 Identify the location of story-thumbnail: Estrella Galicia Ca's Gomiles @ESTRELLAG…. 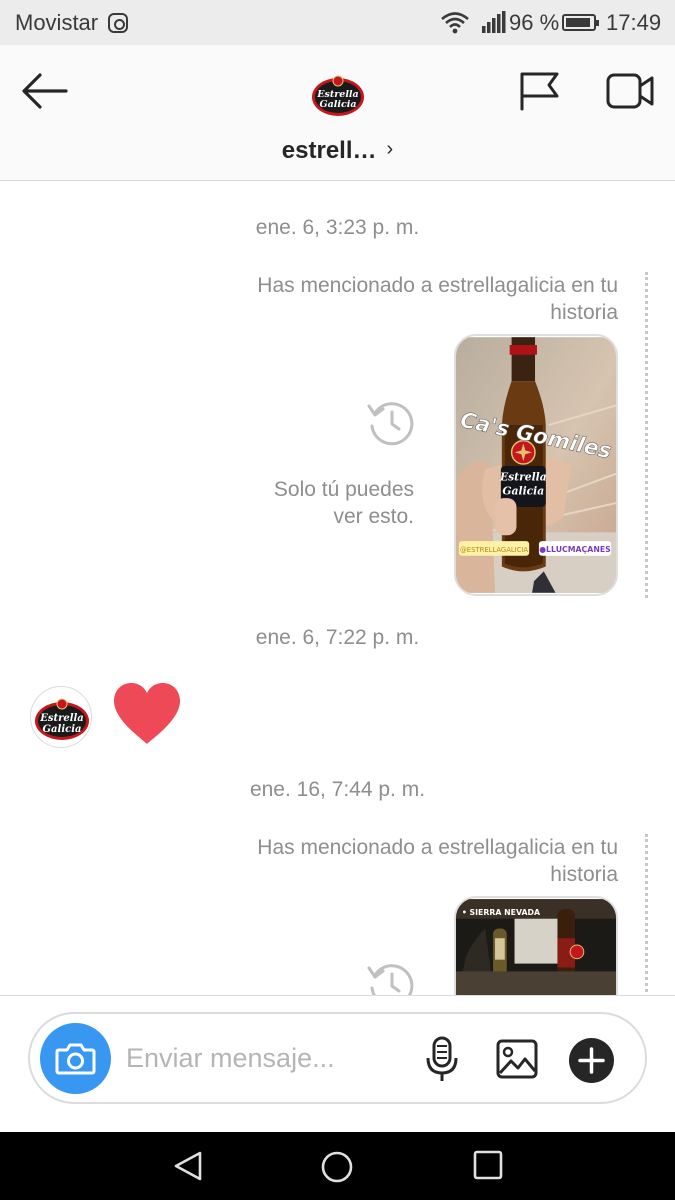
(536, 465).